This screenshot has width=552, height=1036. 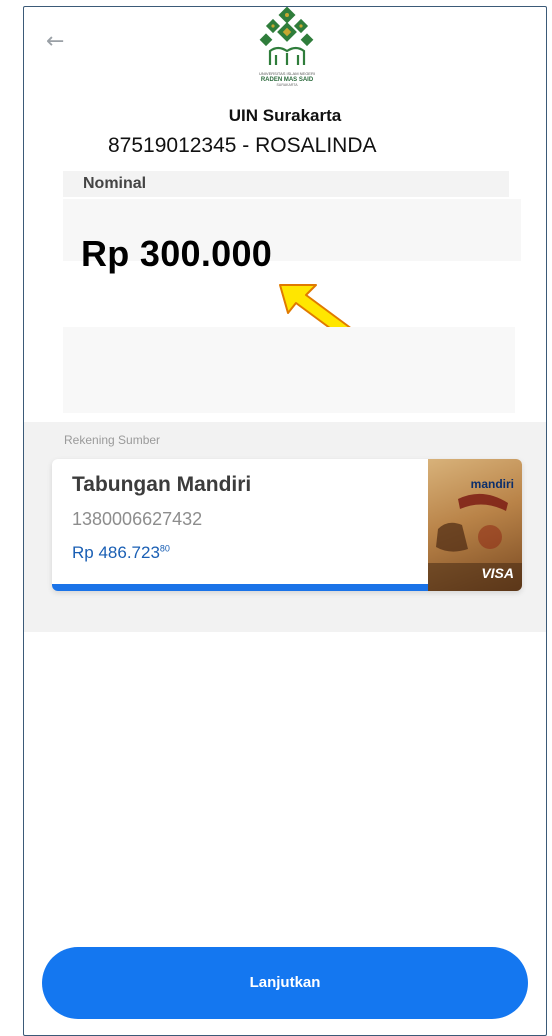 What do you see at coordinates (242, 145) in the screenshot?
I see `account-line: 87519012345 - ROSALINDA` at bounding box center [242, 145].